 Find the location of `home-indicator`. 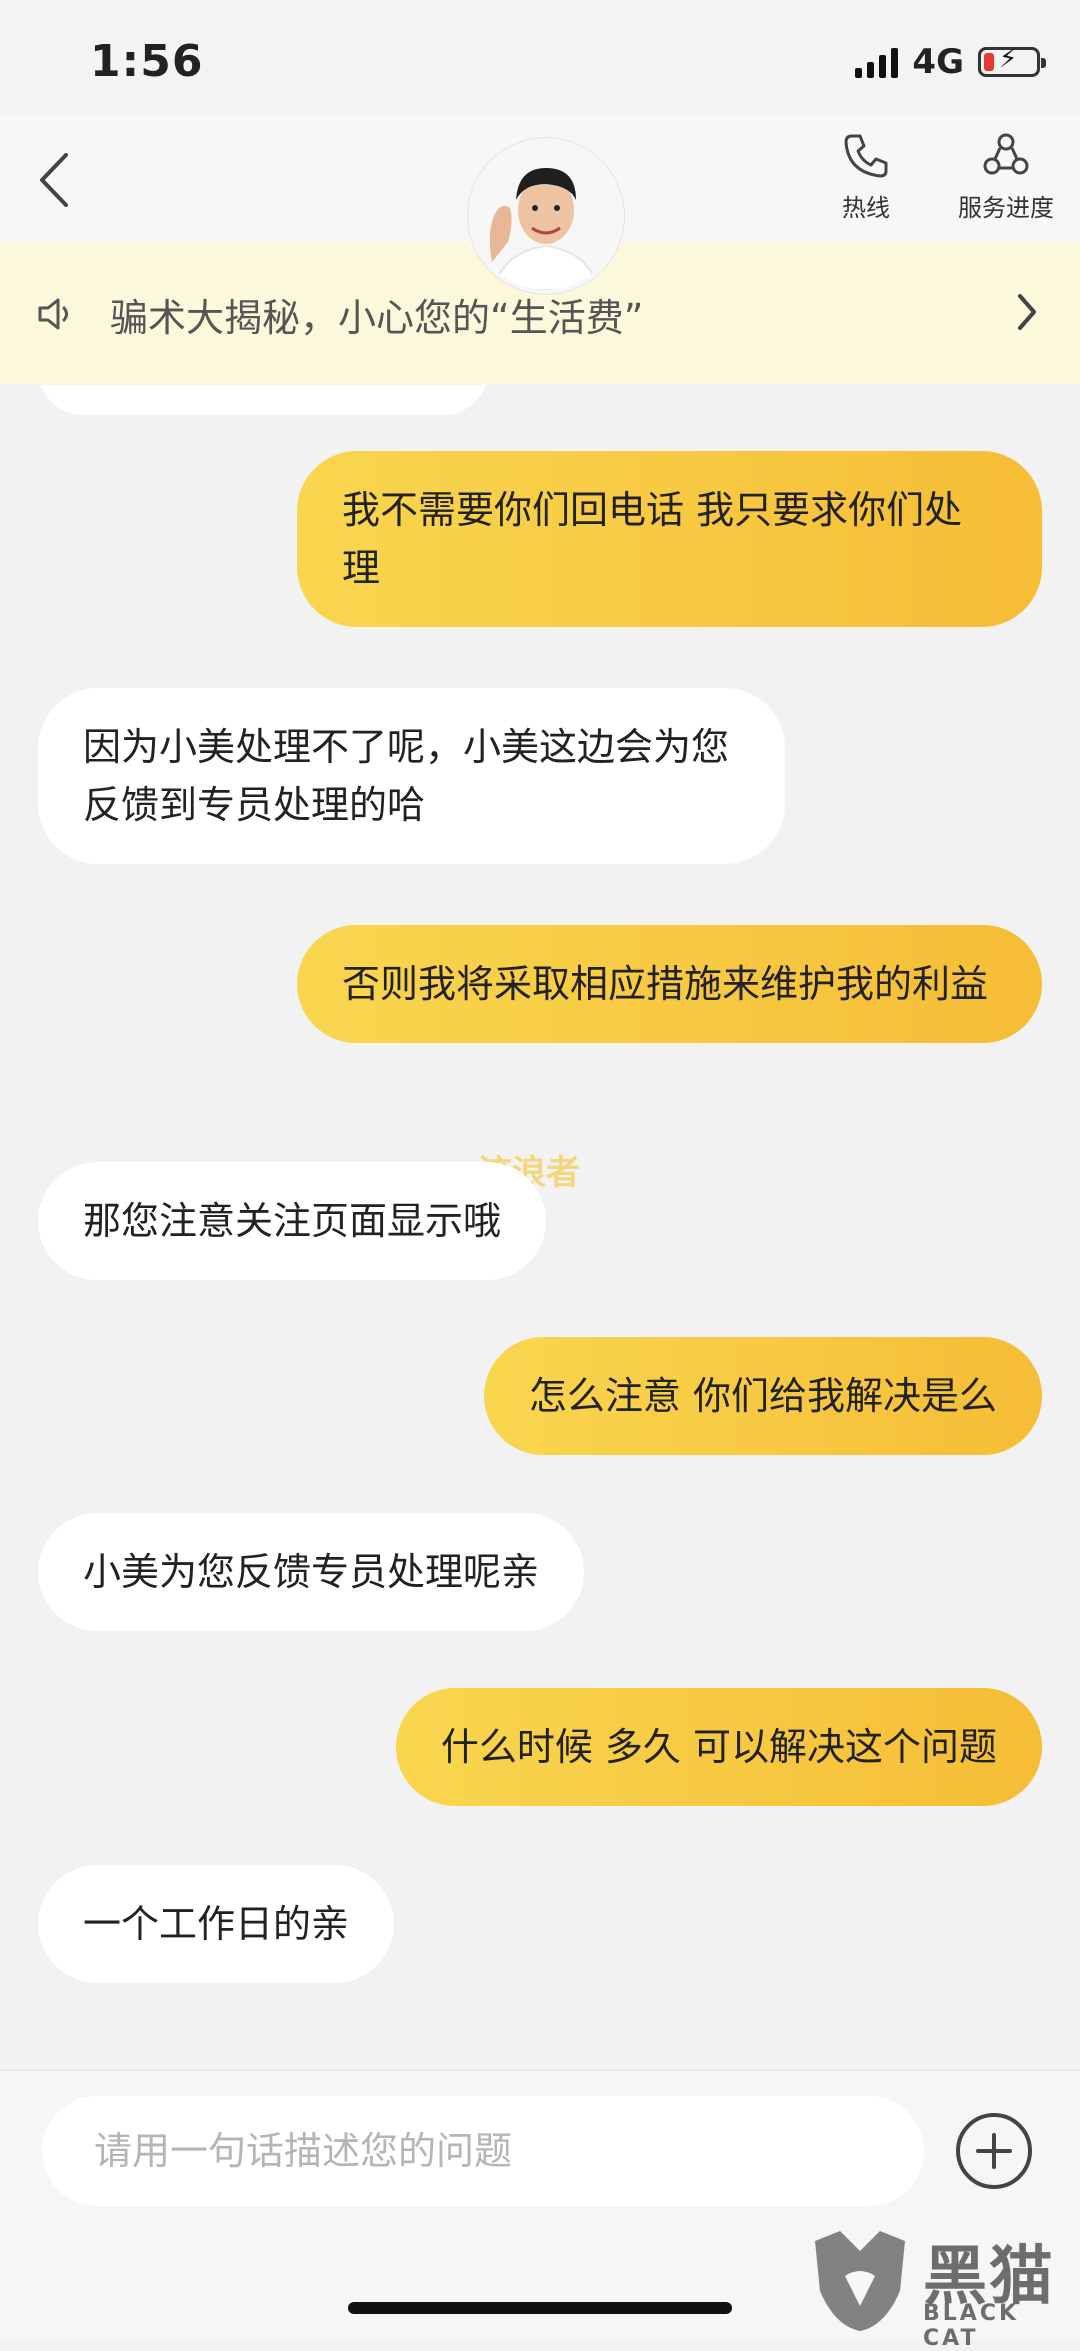

home-indicator is located at coordinates (540, 2308).